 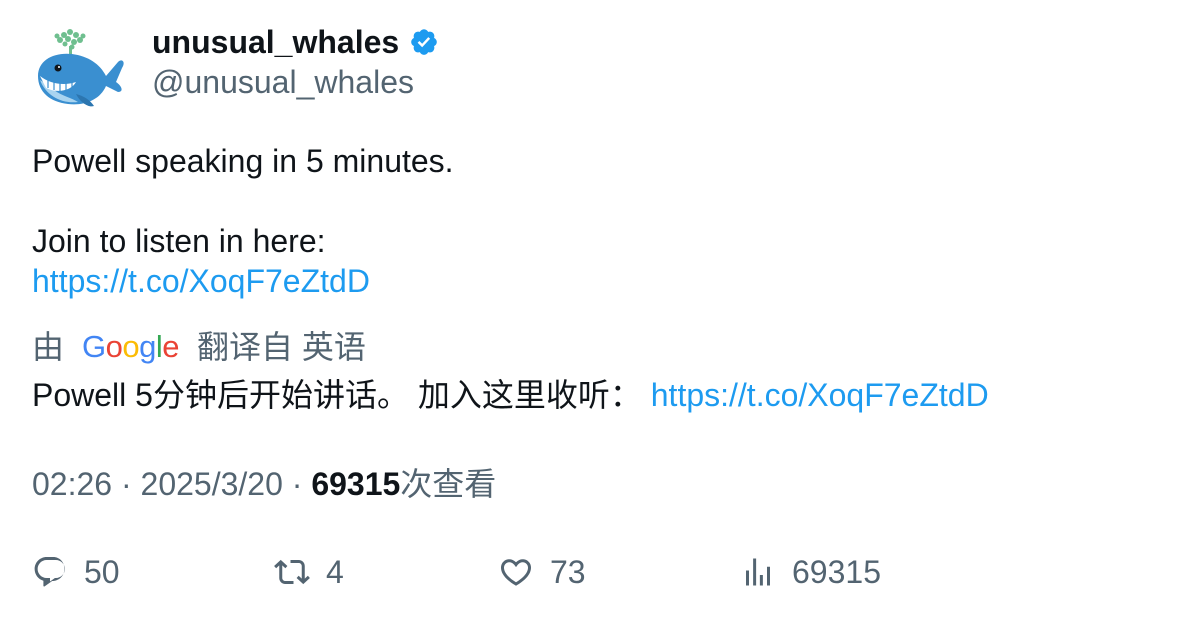 I want to click on whale-icon, so click(x=81, y=68).